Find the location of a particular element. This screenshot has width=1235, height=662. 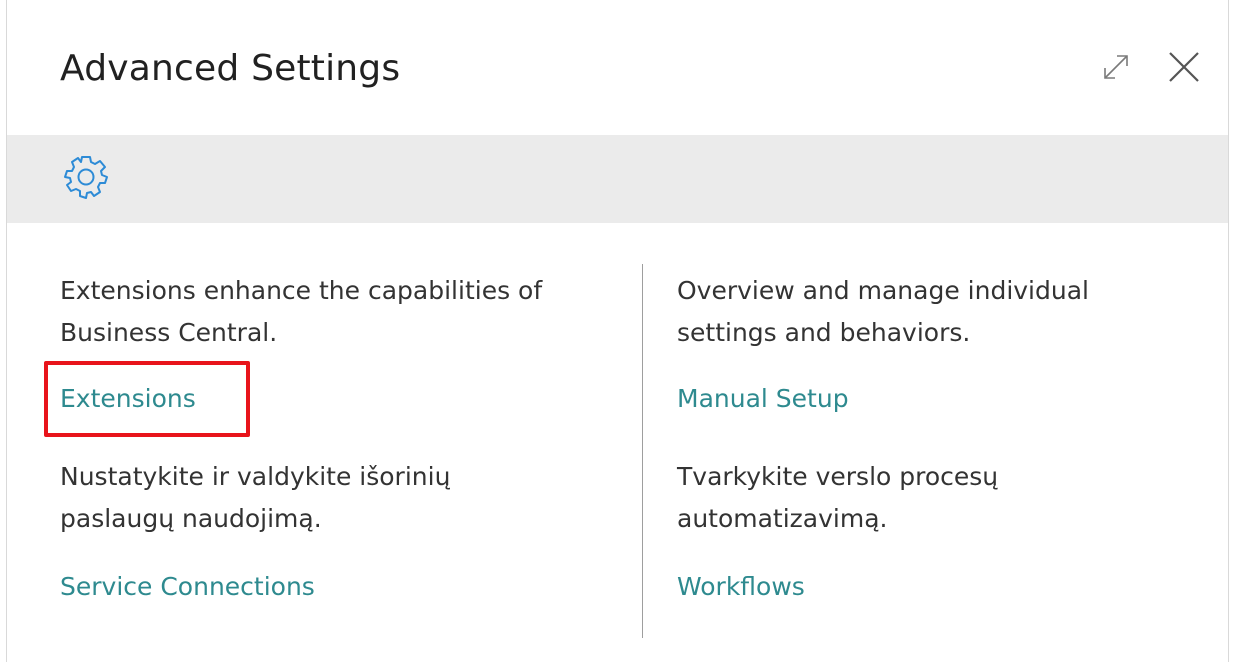

dialog-title: Advanced Settings is located at coordinates (230, 68).